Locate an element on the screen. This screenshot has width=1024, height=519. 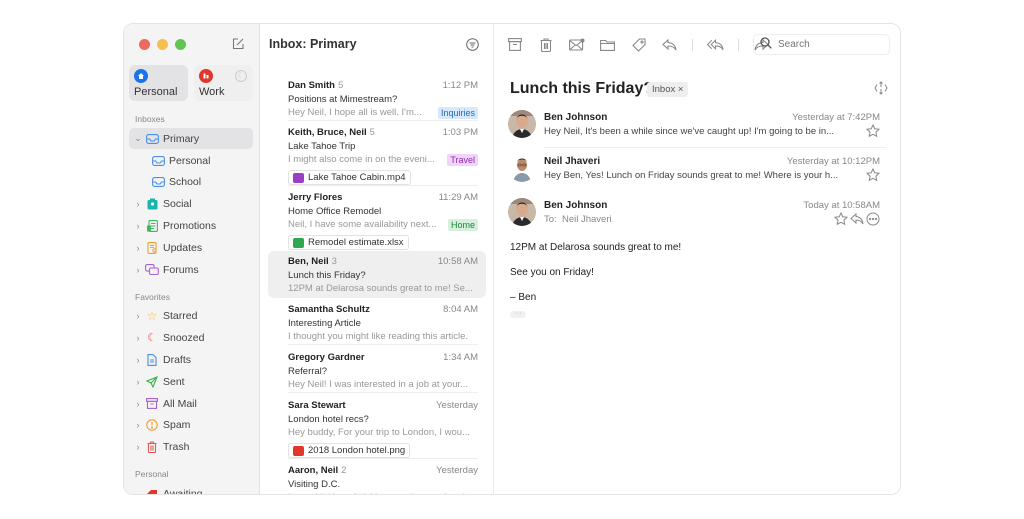
recipient-name: Neil Jhaveri is located at coordinates (587, 219).